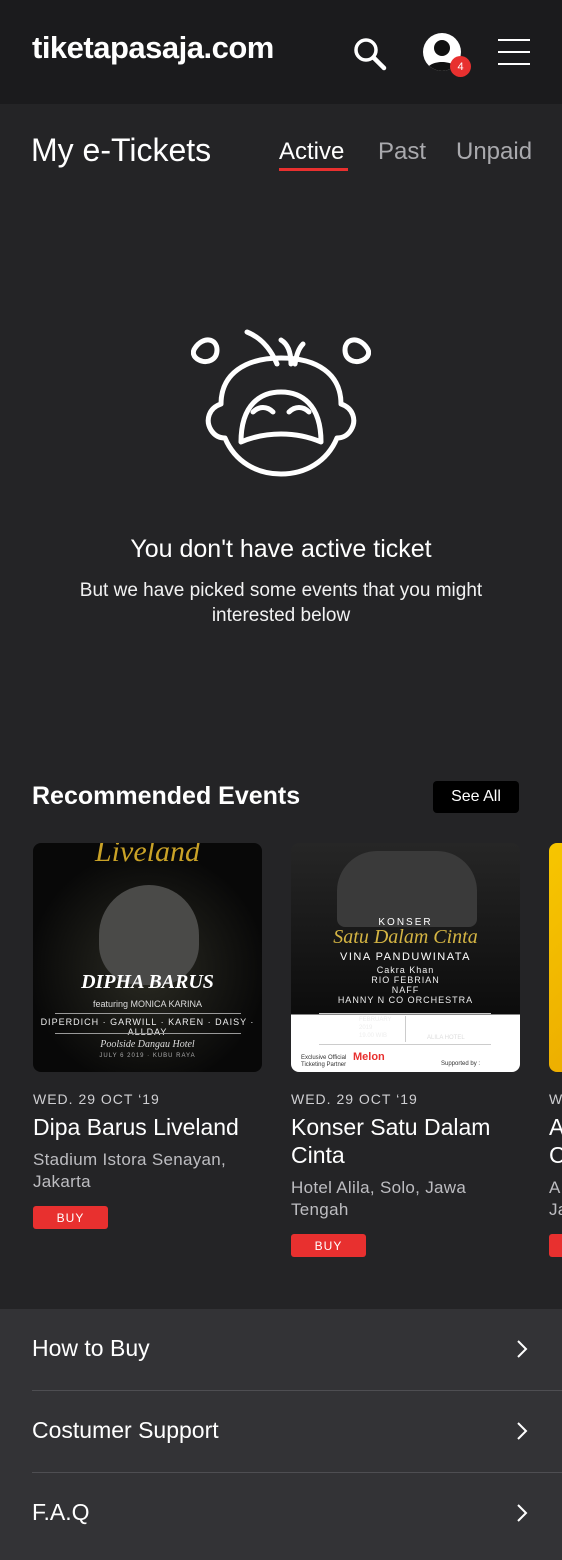 This screenshot has height=1560, width=562. What do you see at coordinates (153, 48) in the screenshot?
I see `site-logo: tiketapasaja.com` at bounding box center [153, 48].